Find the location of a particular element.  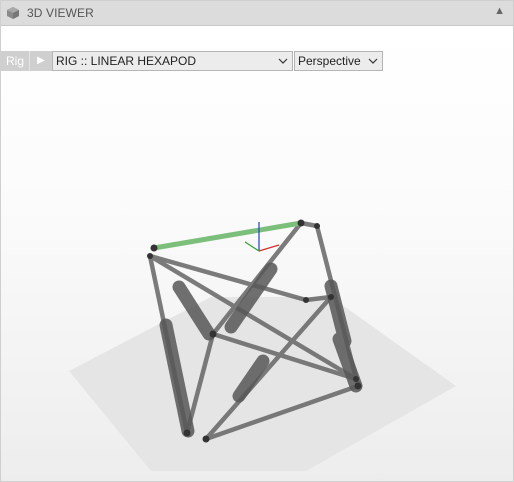

rig-label: Rig is located at coordinates (15, 61).